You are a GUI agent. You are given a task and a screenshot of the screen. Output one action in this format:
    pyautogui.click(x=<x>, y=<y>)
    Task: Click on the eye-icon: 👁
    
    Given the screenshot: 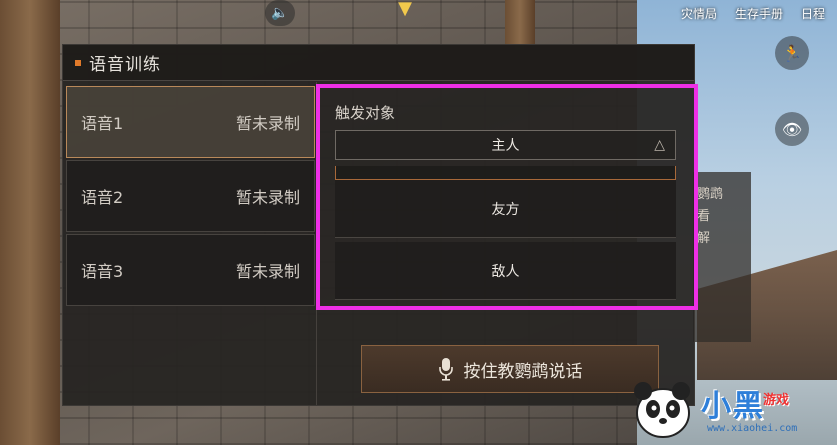 What is the action you would take?
    pyautogui.click(x=792, y=129)
    